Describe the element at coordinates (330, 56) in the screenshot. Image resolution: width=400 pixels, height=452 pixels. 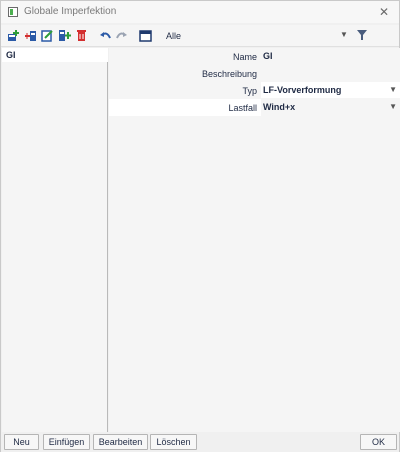
I see `name-field: GI` at that location.